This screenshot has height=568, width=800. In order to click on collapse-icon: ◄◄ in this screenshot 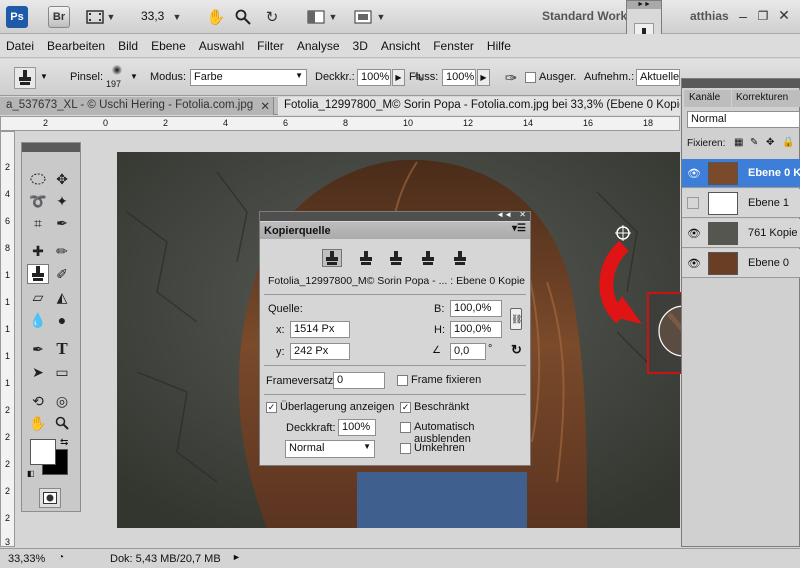, I will do `click(504, 214)`.